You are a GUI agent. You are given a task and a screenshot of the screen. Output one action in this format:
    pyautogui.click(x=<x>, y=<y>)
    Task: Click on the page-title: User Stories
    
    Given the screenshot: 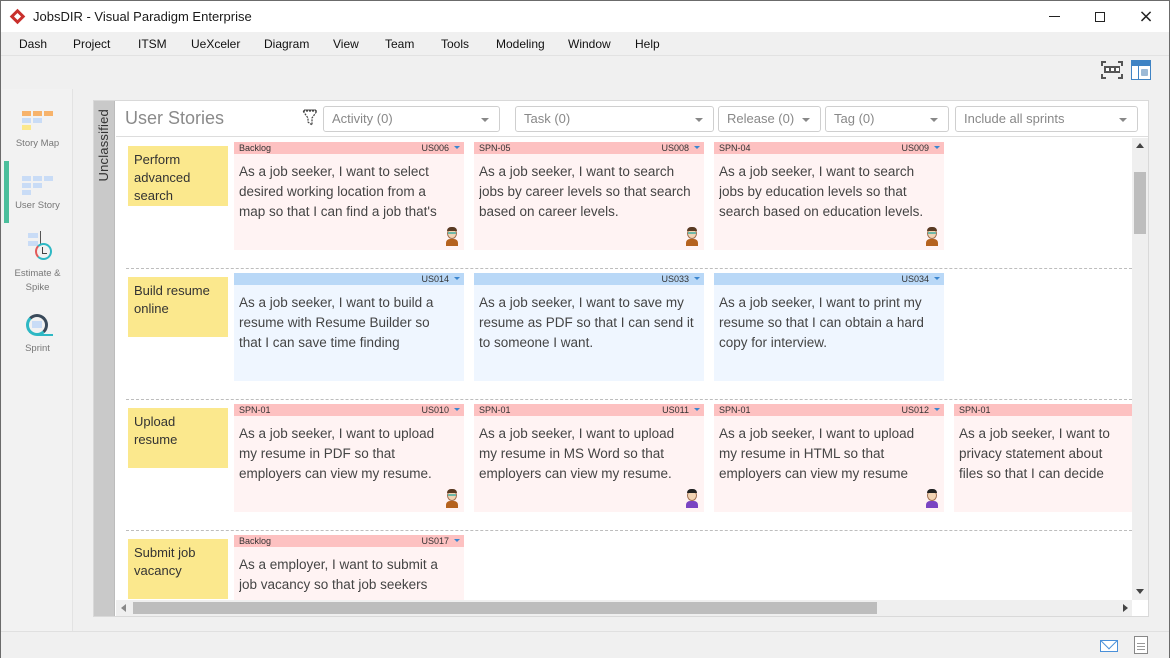 What is the action you would take?
    pyautogui.click(x=175, y=118)
    